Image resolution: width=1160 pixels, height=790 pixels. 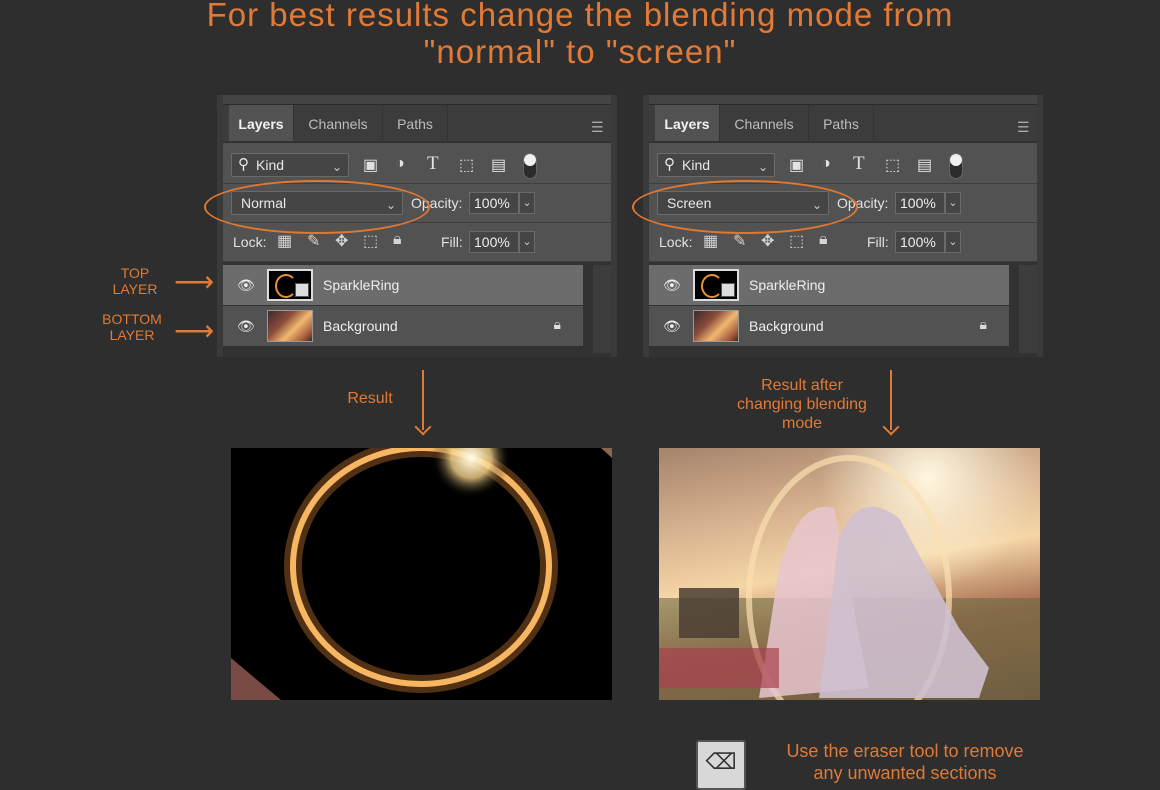 I want to click on bottom-layer-label: BOTTOM LAYER, so click(x=132, y=327).